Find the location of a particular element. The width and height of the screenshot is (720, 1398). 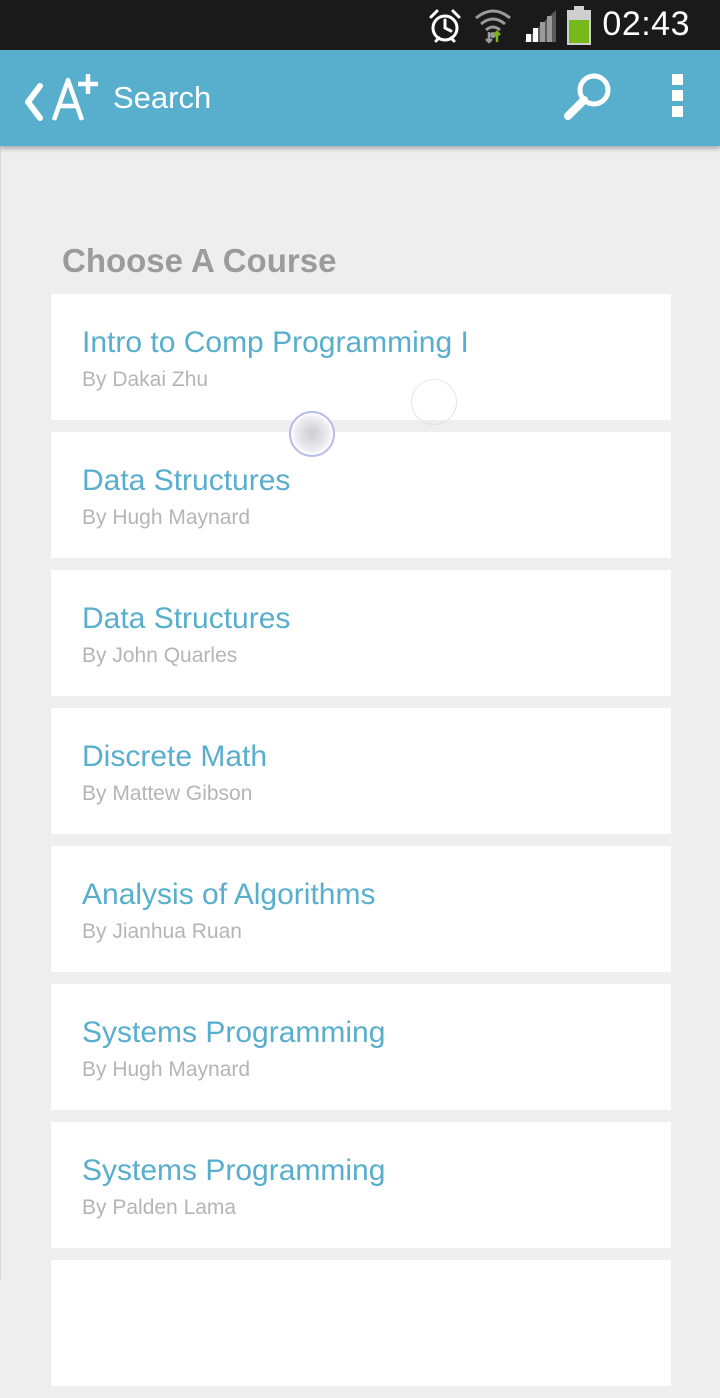

alarm-icon is located at coordinates (445, 28).